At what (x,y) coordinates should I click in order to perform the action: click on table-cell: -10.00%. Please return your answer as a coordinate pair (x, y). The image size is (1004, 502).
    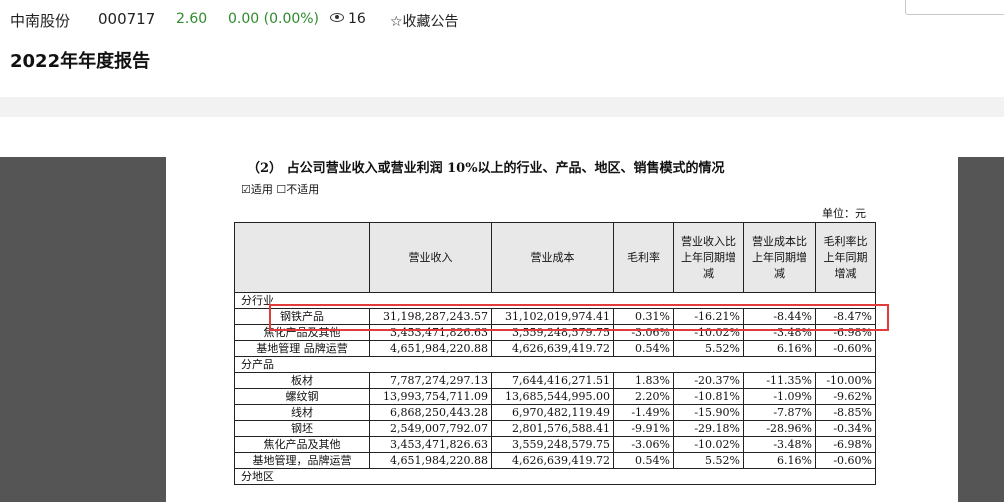
    Looking at the image, I should click on (845, 380).